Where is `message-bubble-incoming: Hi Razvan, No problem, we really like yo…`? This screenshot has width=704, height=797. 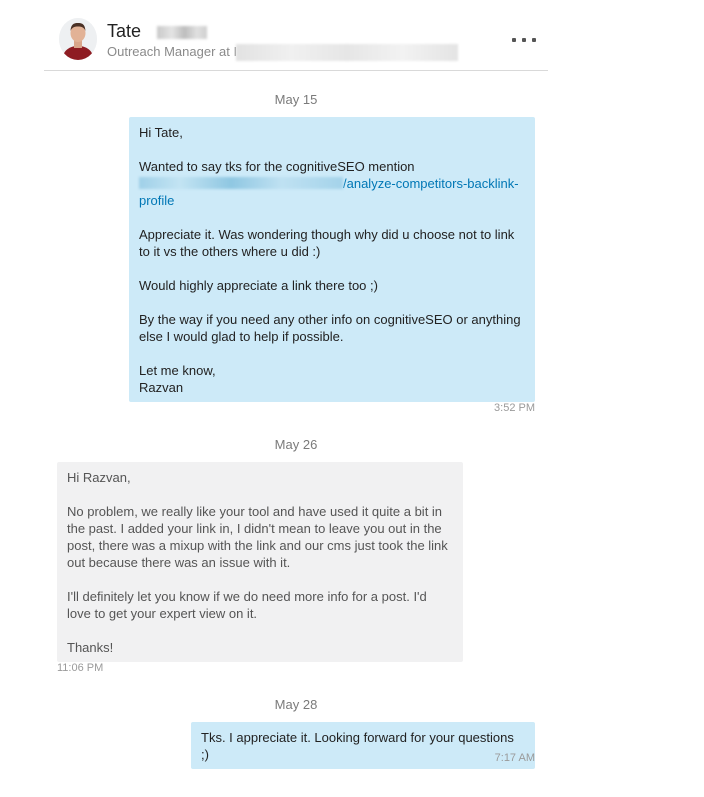 message-bubble-incoming: Hi Razvan, No problem, we really like yo… is located at coordinates (260, 562).